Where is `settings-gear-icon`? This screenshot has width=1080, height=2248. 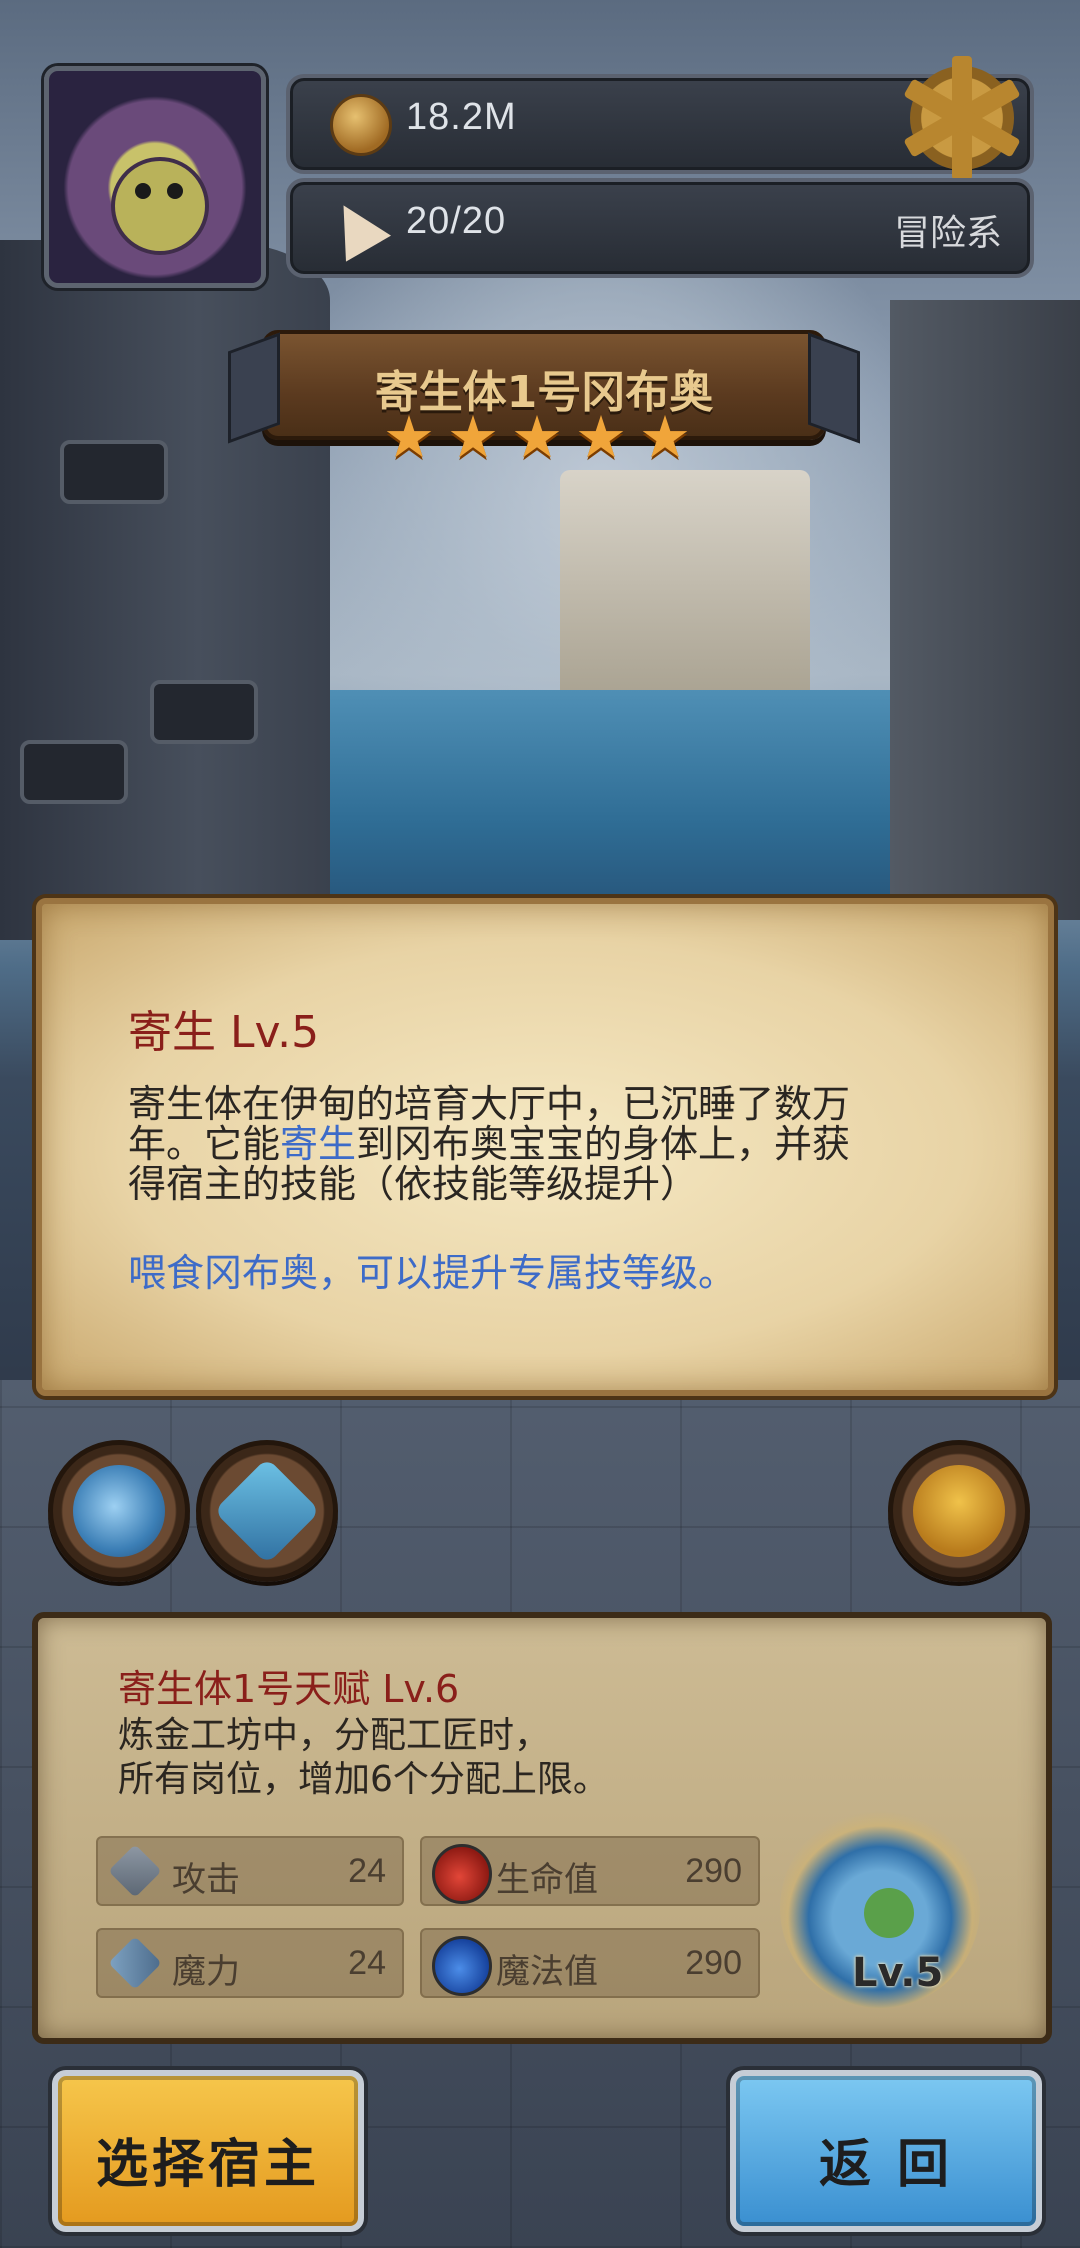 settings-gear-icon is located at coordinates (962, 118).